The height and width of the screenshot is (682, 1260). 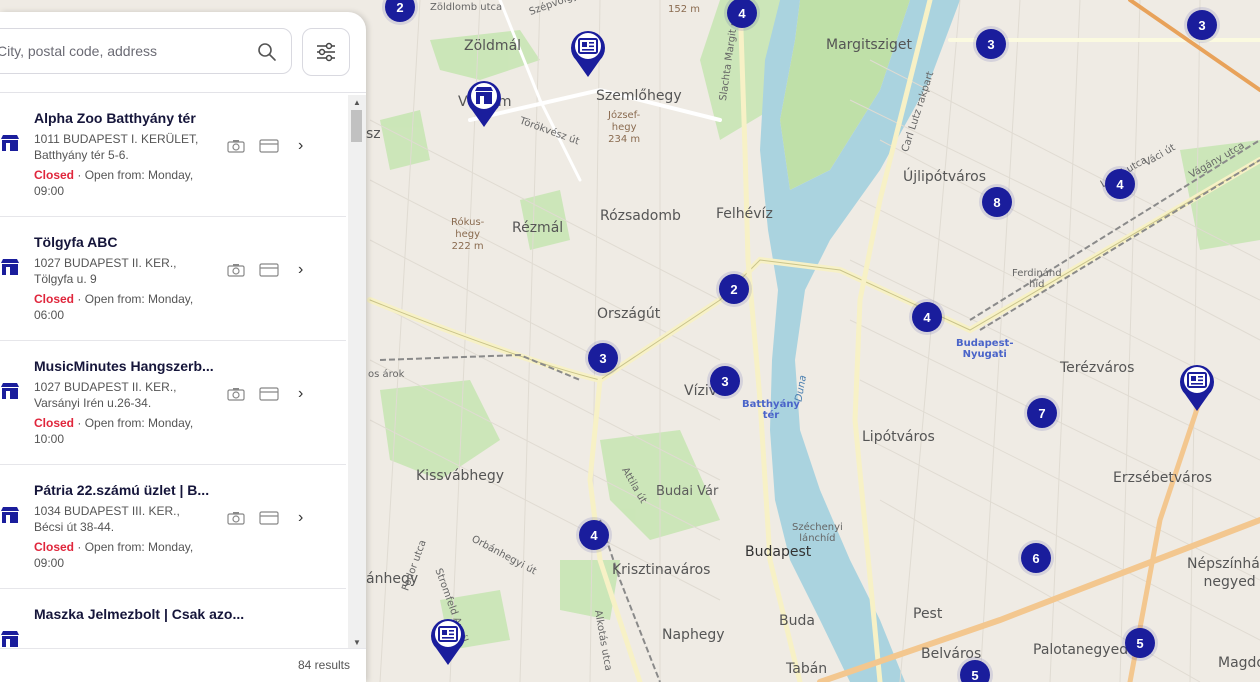 What do you see at coordinates (126, 242) in the screenshot?
I see `store-name: Tölgyfa ABC` at bounding box center [126, 242].